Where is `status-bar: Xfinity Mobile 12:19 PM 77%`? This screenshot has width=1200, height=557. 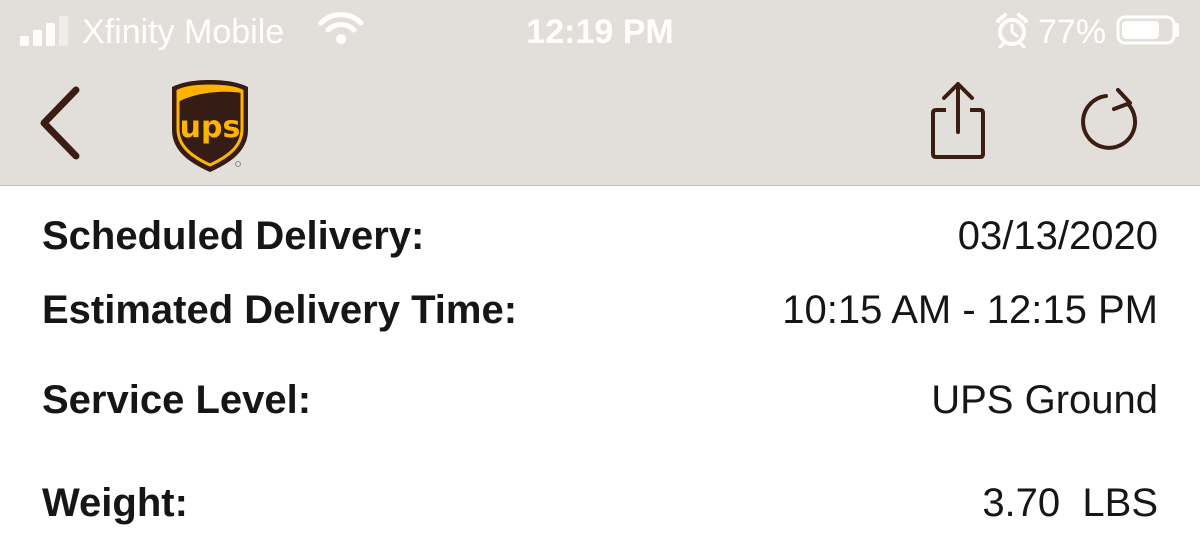 status-bar: Xfinity Mobile 12:19 PM 77% is located at coordinates (600, 32).